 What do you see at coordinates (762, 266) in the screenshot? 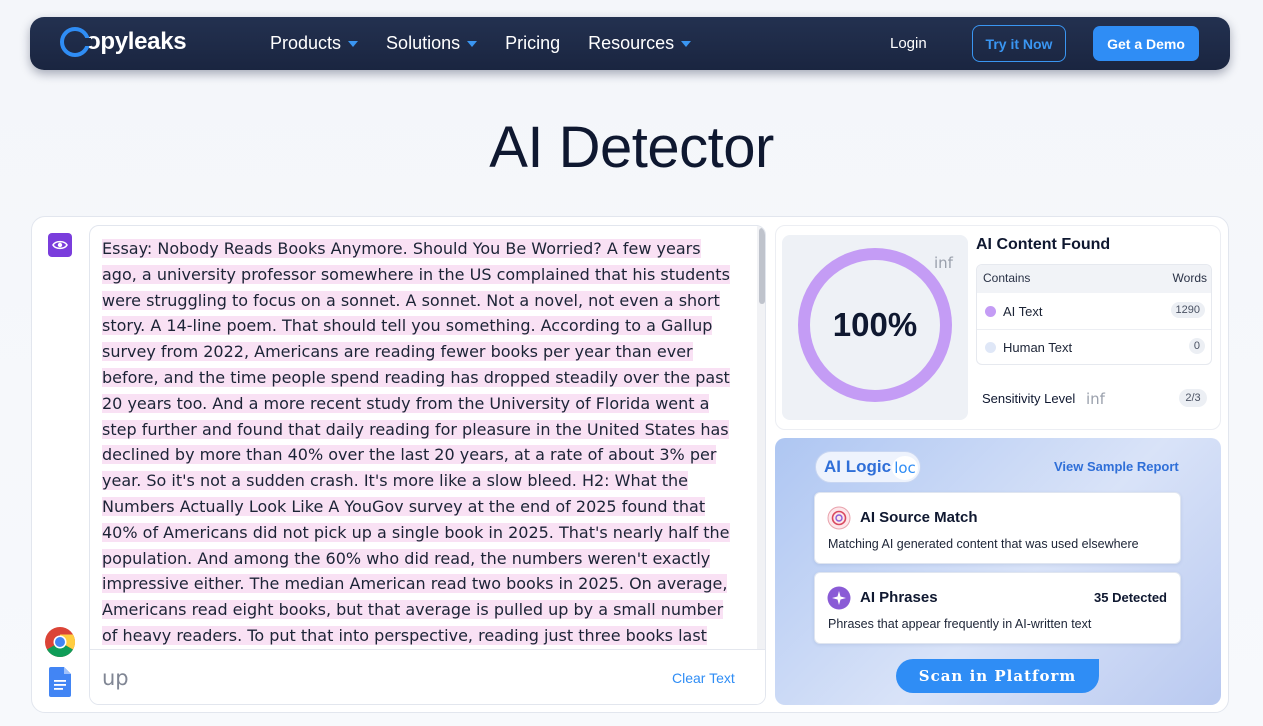
I see `scroll-thumb` at bounding box center [762, 266].